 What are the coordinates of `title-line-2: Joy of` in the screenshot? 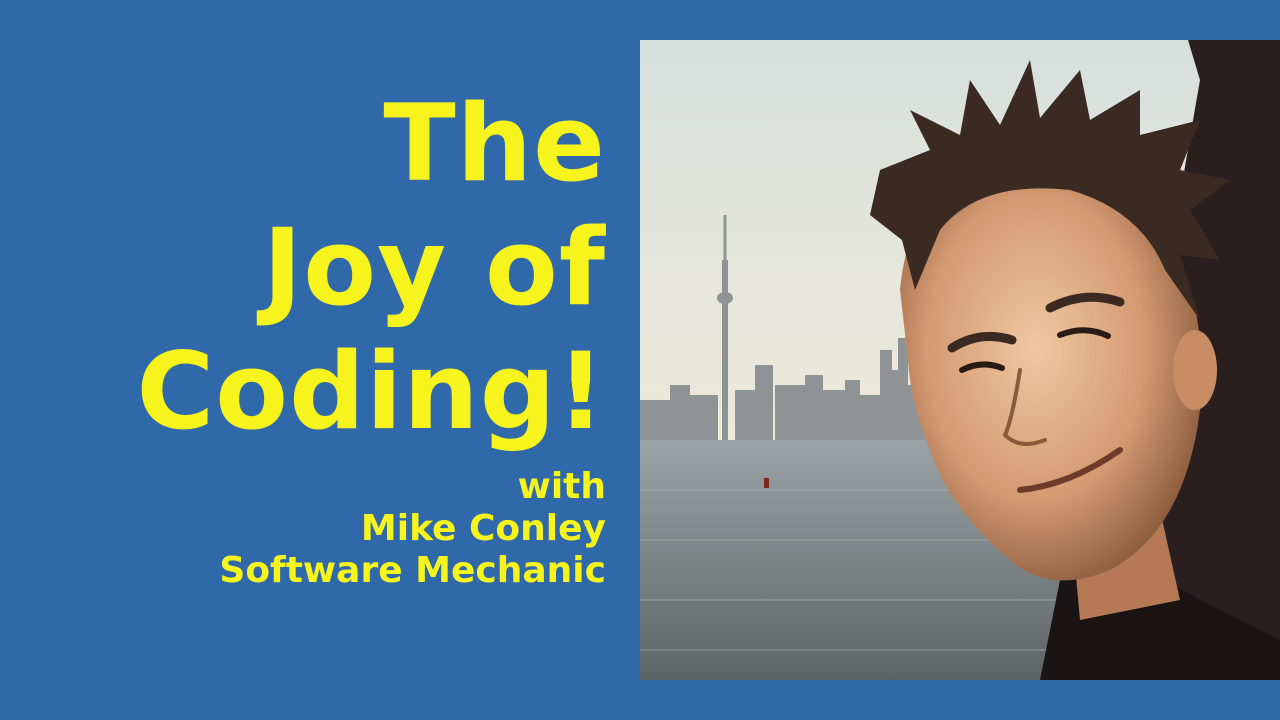 It's located at (434, 267).